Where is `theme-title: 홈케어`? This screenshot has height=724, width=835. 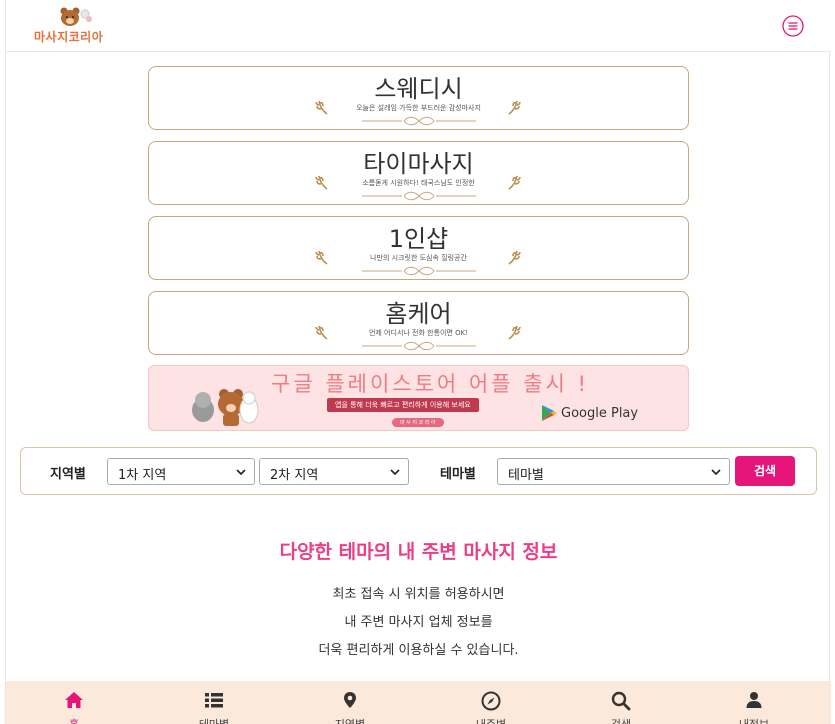 theme-title: 홈케어 is located at coordinates (418, 314).